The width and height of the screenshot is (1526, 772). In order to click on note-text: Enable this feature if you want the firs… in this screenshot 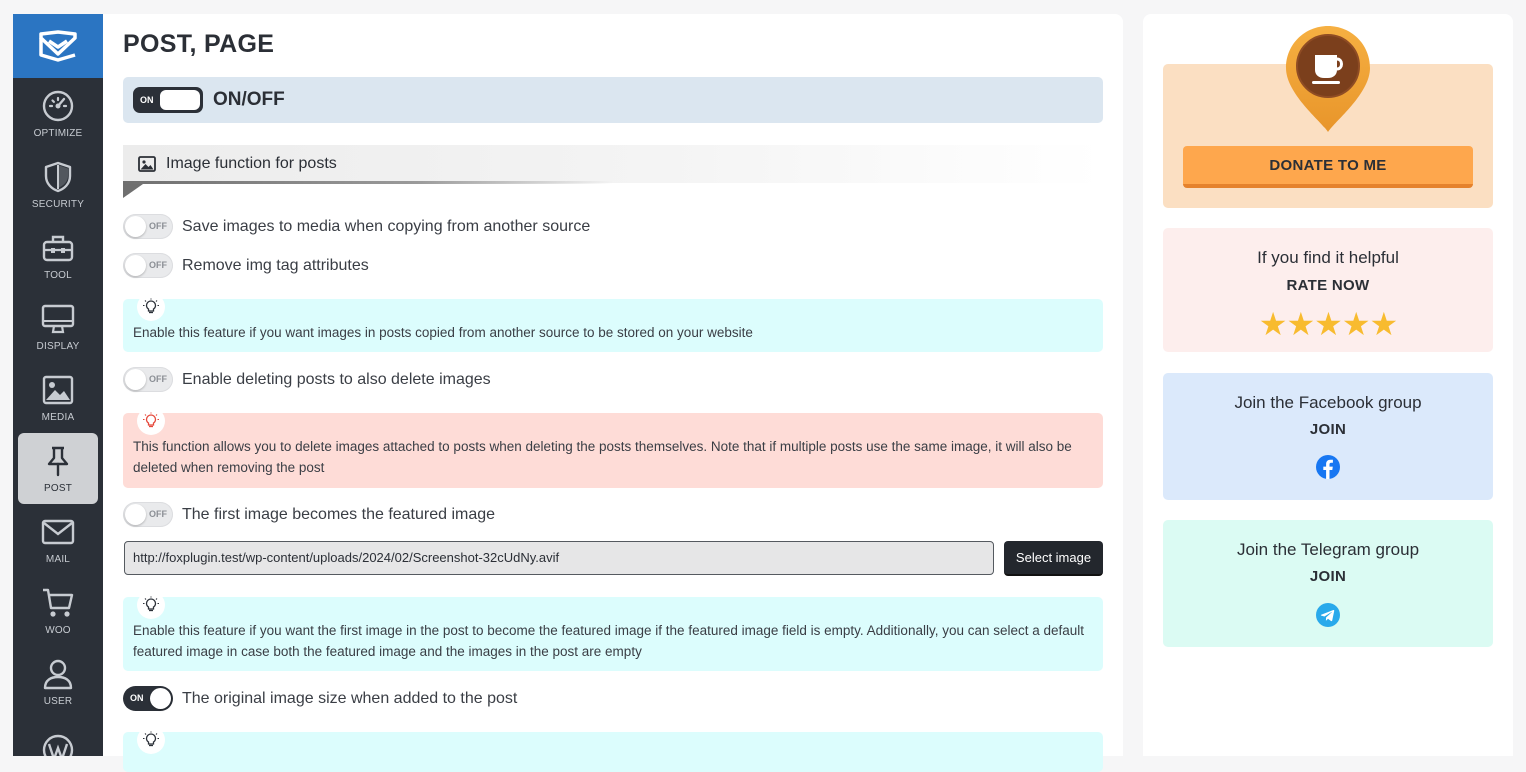, I will do `click(609, 641)`.